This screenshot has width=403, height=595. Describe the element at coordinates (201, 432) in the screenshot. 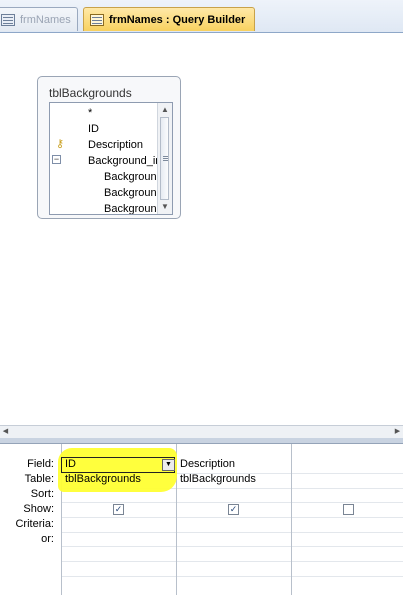

I see `pane-horizontal-scrollbar: ◀ ▶` at that location.